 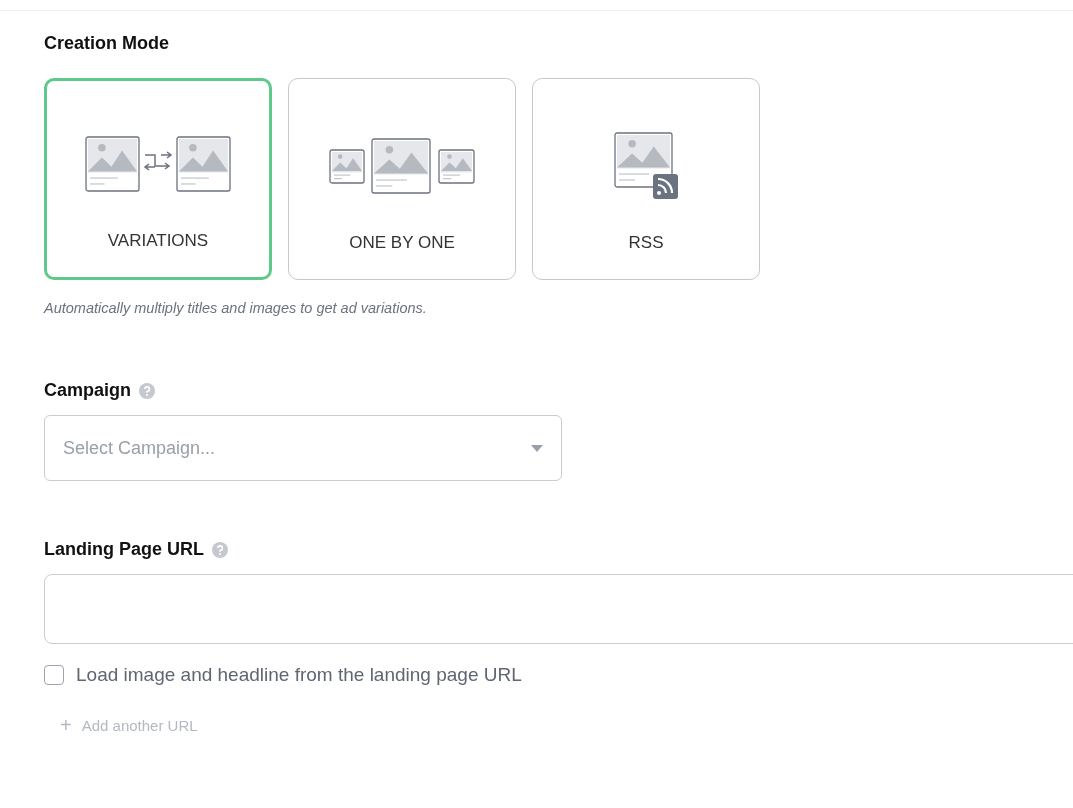 I want to click on mode-option: ONE BY ONE, so click(x=402, y=179).